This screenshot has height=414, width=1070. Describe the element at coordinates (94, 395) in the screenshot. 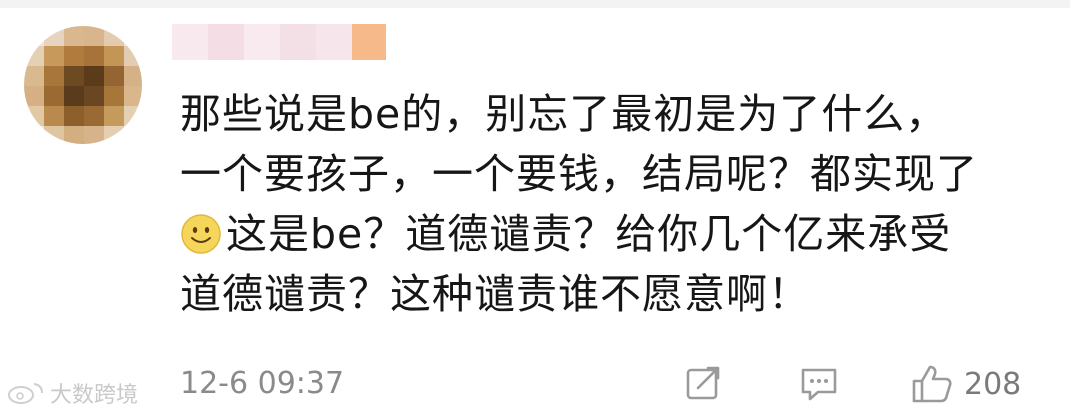

I see `watermark-text: 大数跨境` at that location.